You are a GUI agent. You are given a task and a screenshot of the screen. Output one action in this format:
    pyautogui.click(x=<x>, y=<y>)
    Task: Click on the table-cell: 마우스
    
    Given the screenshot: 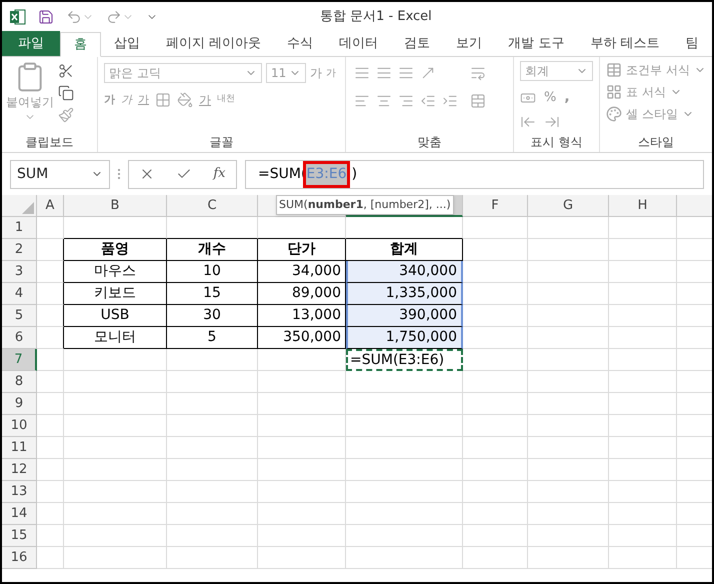 What is the action you would take?
    pyautogui.click(x=115, y=272)
    